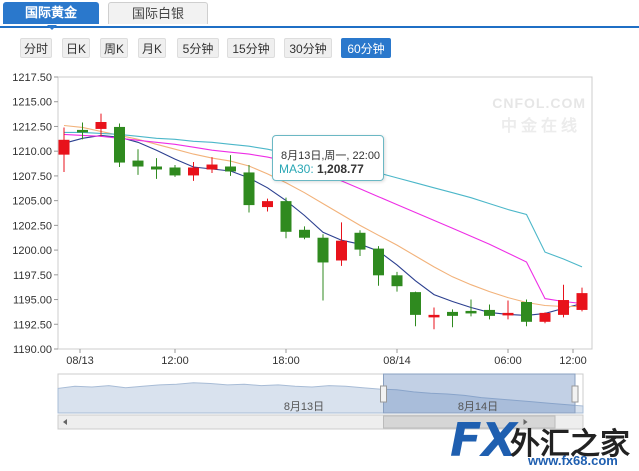  What do you see at coordinates (304, 407) in the screenshot?
I see `navigator-date-label: 8月13日` at bounding box center [304, 407].